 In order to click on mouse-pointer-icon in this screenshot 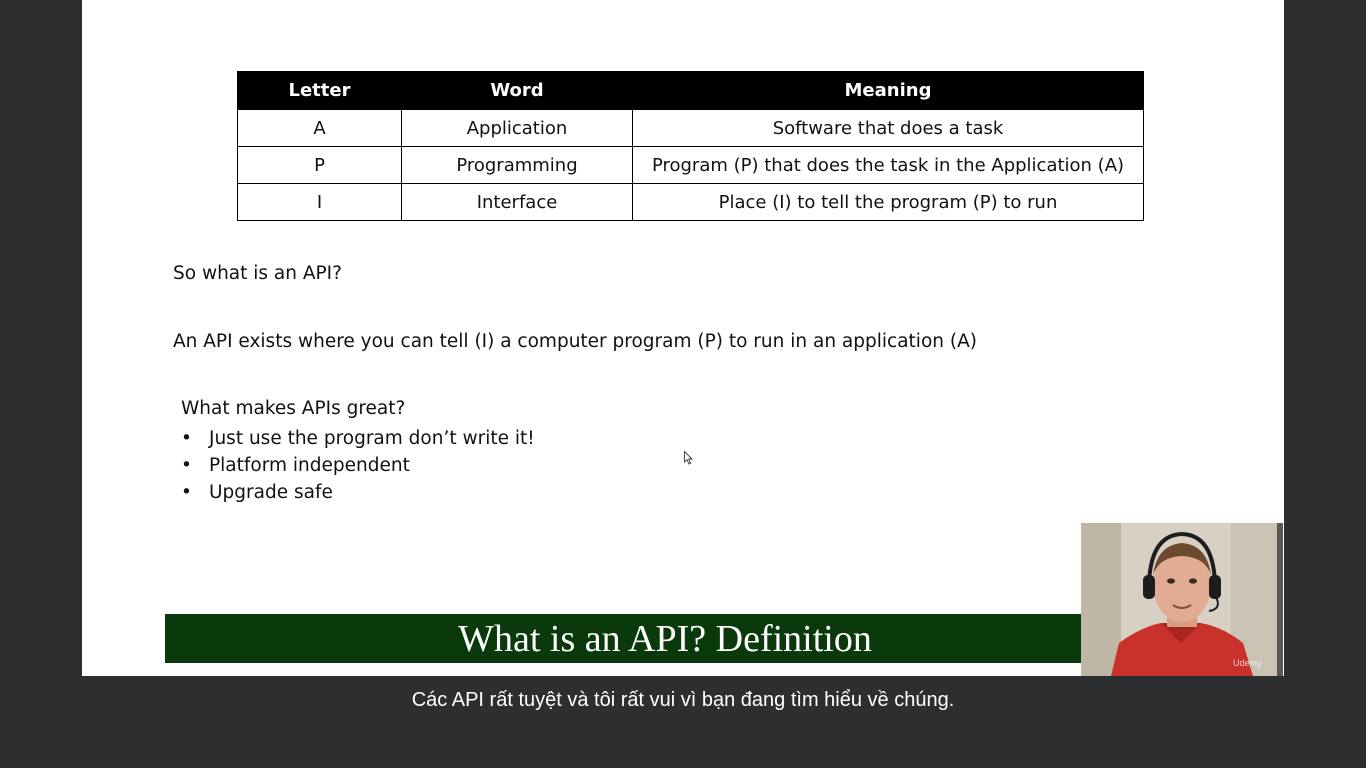, I will do `click(689, 458)`.